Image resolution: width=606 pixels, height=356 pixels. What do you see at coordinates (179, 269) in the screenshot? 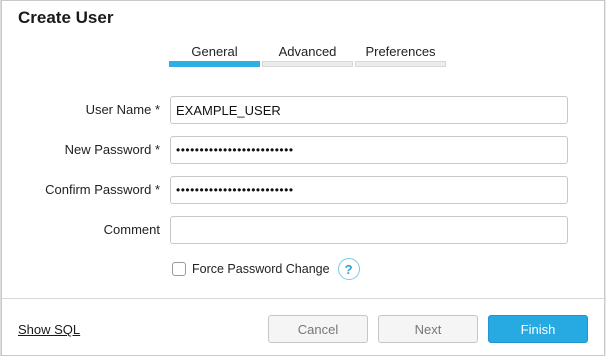
I see `force-password-change-checkbox` at bounding box center [179, 269].